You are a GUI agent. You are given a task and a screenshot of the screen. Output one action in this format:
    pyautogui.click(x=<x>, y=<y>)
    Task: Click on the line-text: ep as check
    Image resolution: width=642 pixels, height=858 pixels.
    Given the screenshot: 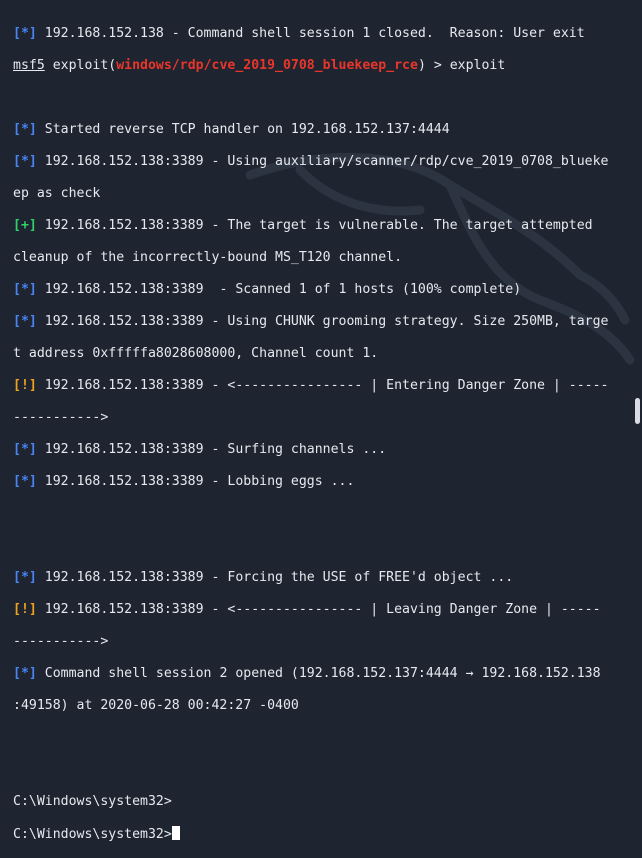 What is the action you would take?
    pyautogui.click(x=57, y=193)
    